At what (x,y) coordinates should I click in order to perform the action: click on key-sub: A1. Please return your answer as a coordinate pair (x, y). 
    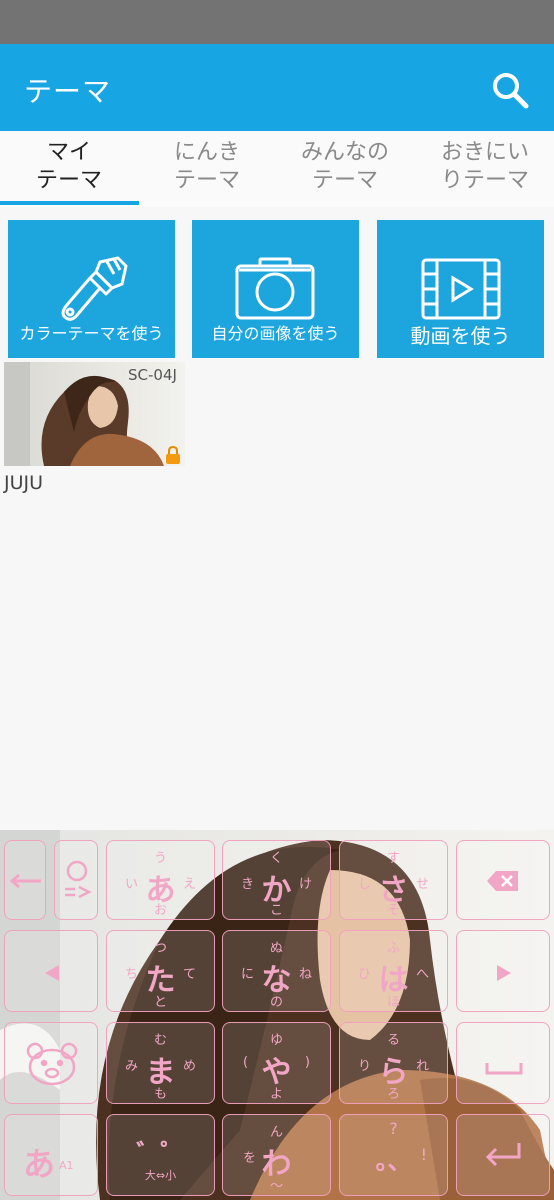
    Looking at the image, I should click on (66, 1165).